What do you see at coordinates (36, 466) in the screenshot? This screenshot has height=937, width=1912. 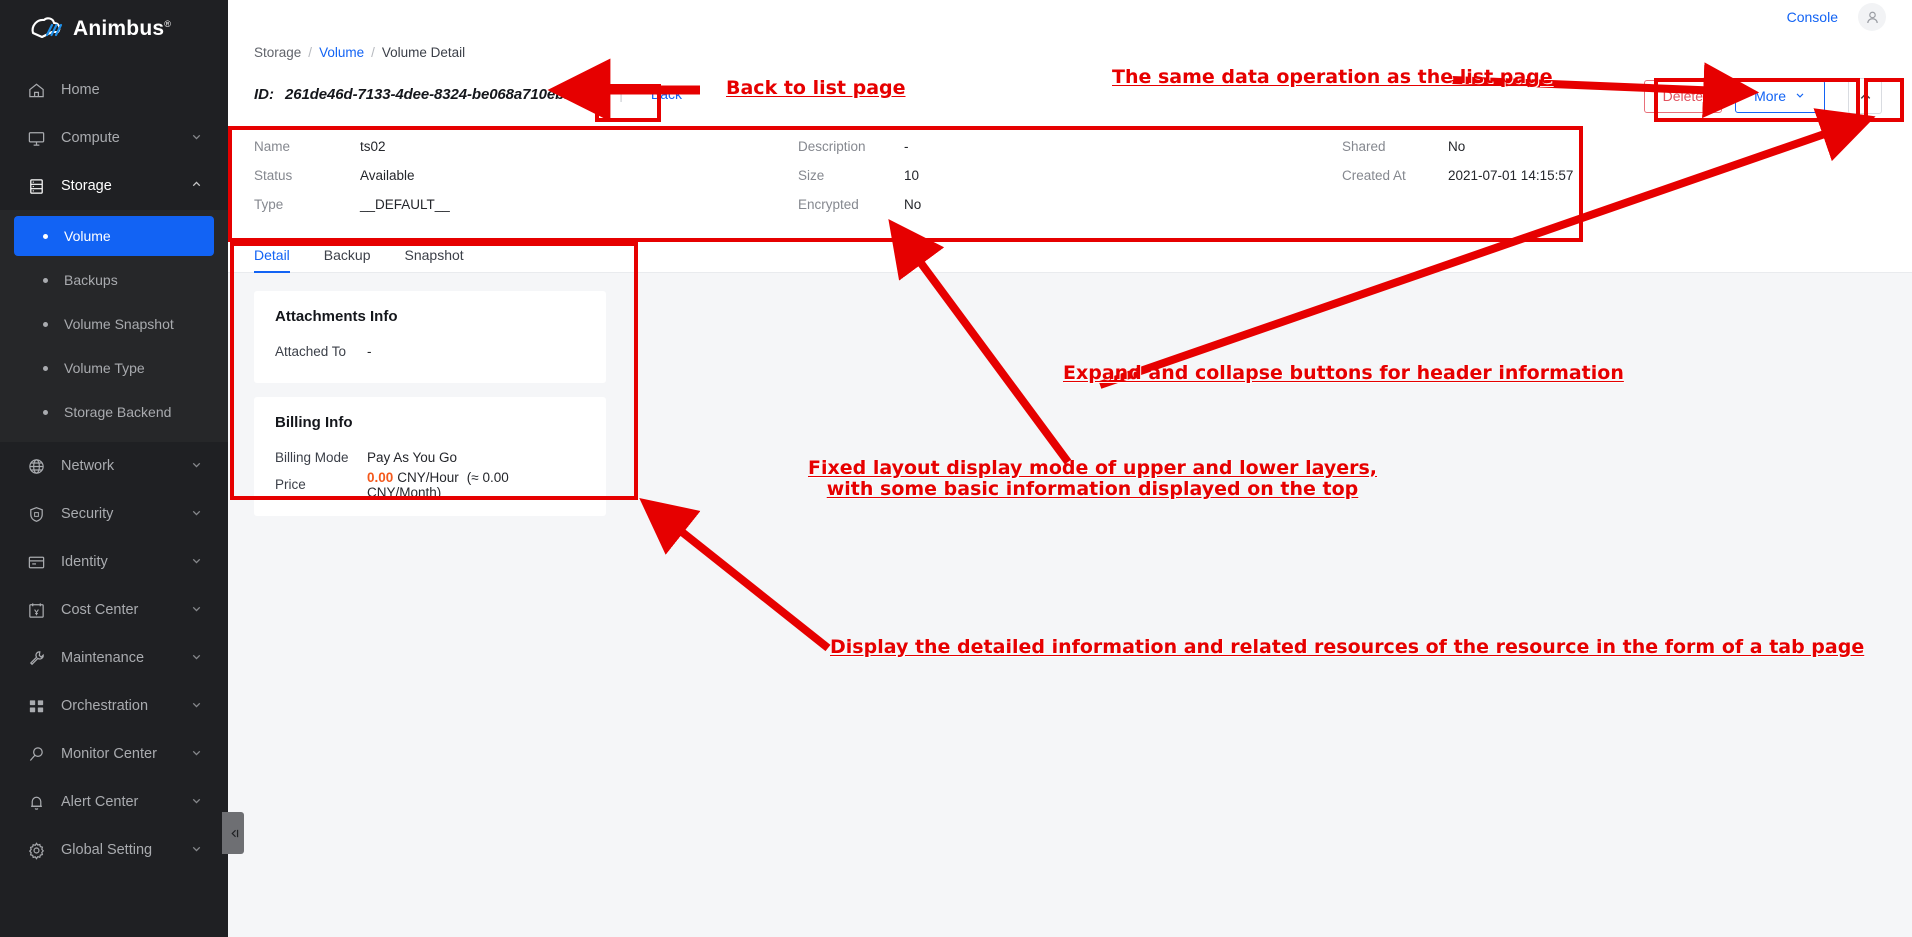 I see `globe-icon` at bounding box center [36, 466].